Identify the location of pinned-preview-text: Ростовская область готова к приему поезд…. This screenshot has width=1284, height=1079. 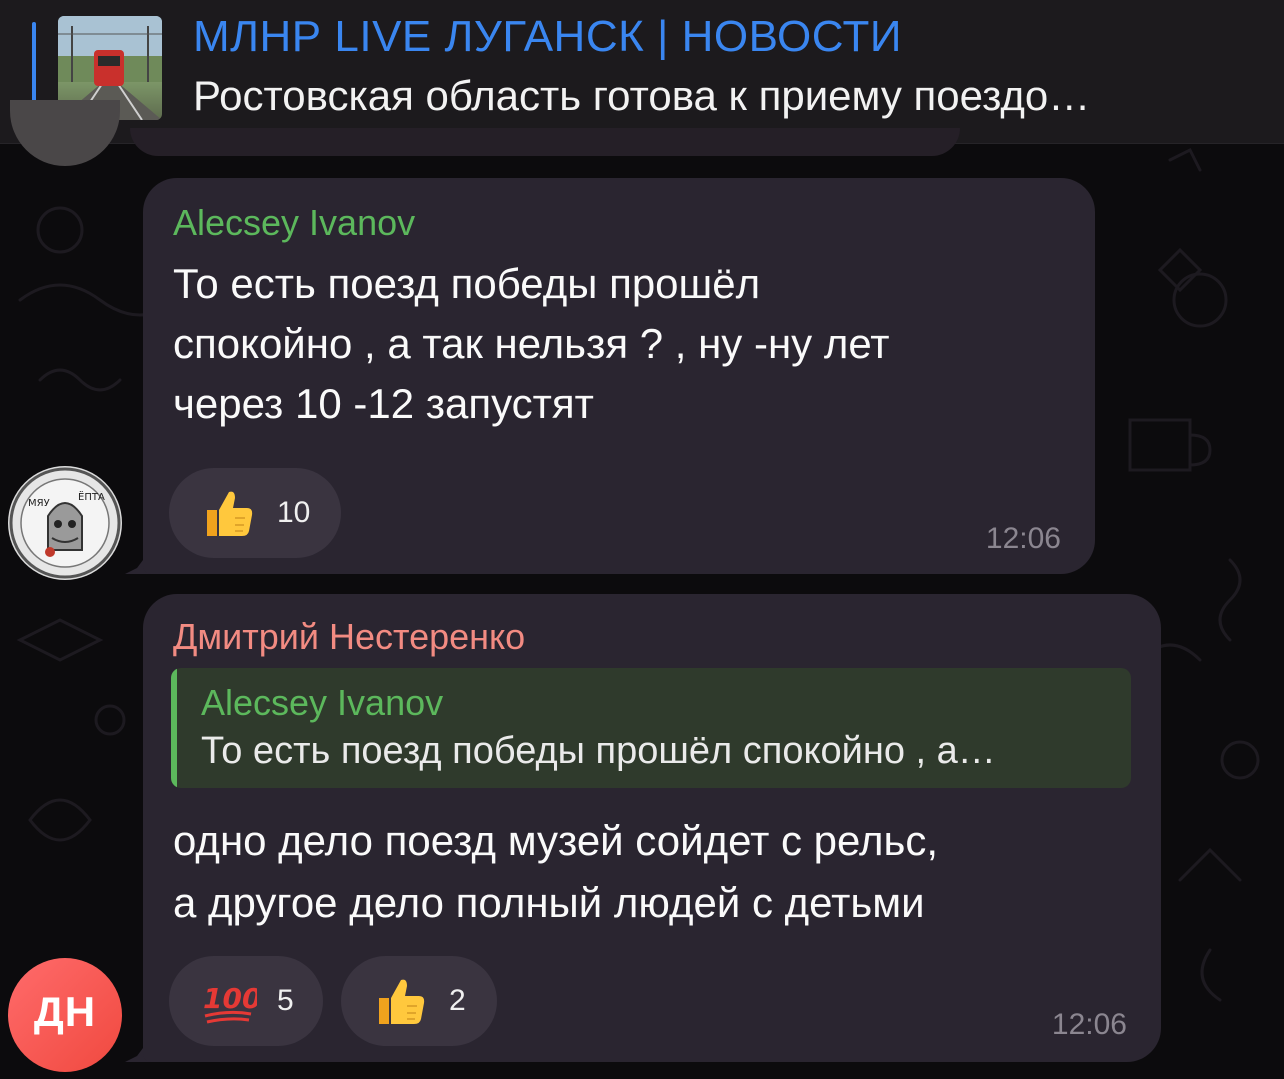
(642, 95).